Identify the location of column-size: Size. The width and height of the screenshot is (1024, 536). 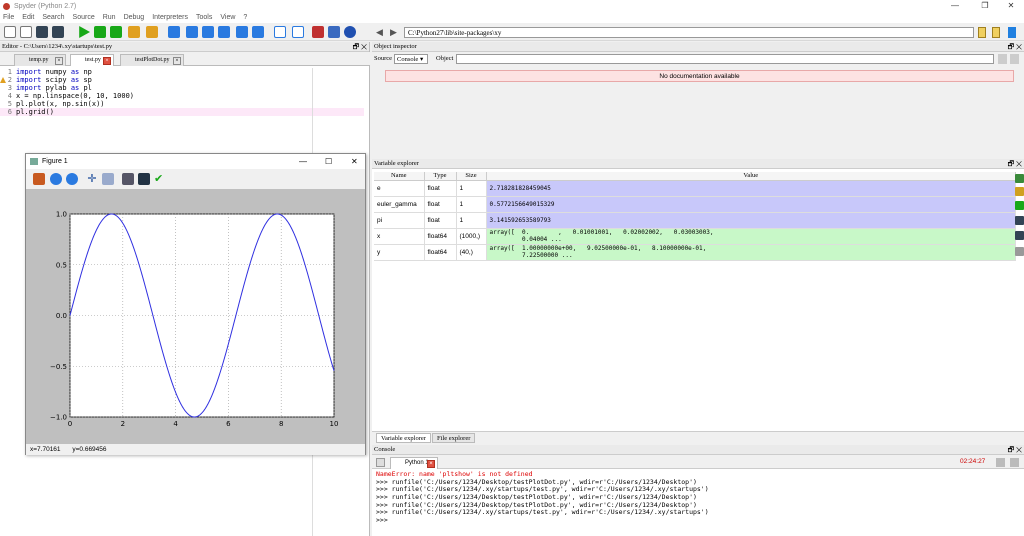
(471, 176).